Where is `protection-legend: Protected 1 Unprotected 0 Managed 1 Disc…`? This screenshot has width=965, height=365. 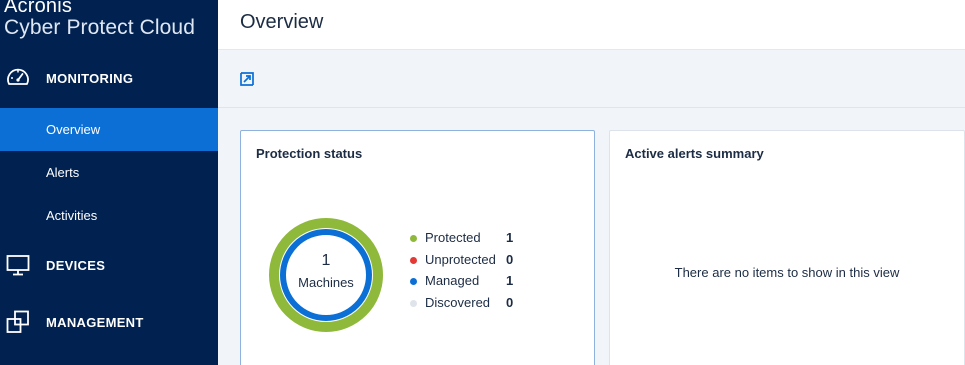
protection-legend: Protected 1 Unprotected 0 Managed 1 Disc… is located at coordinates (470, 271).